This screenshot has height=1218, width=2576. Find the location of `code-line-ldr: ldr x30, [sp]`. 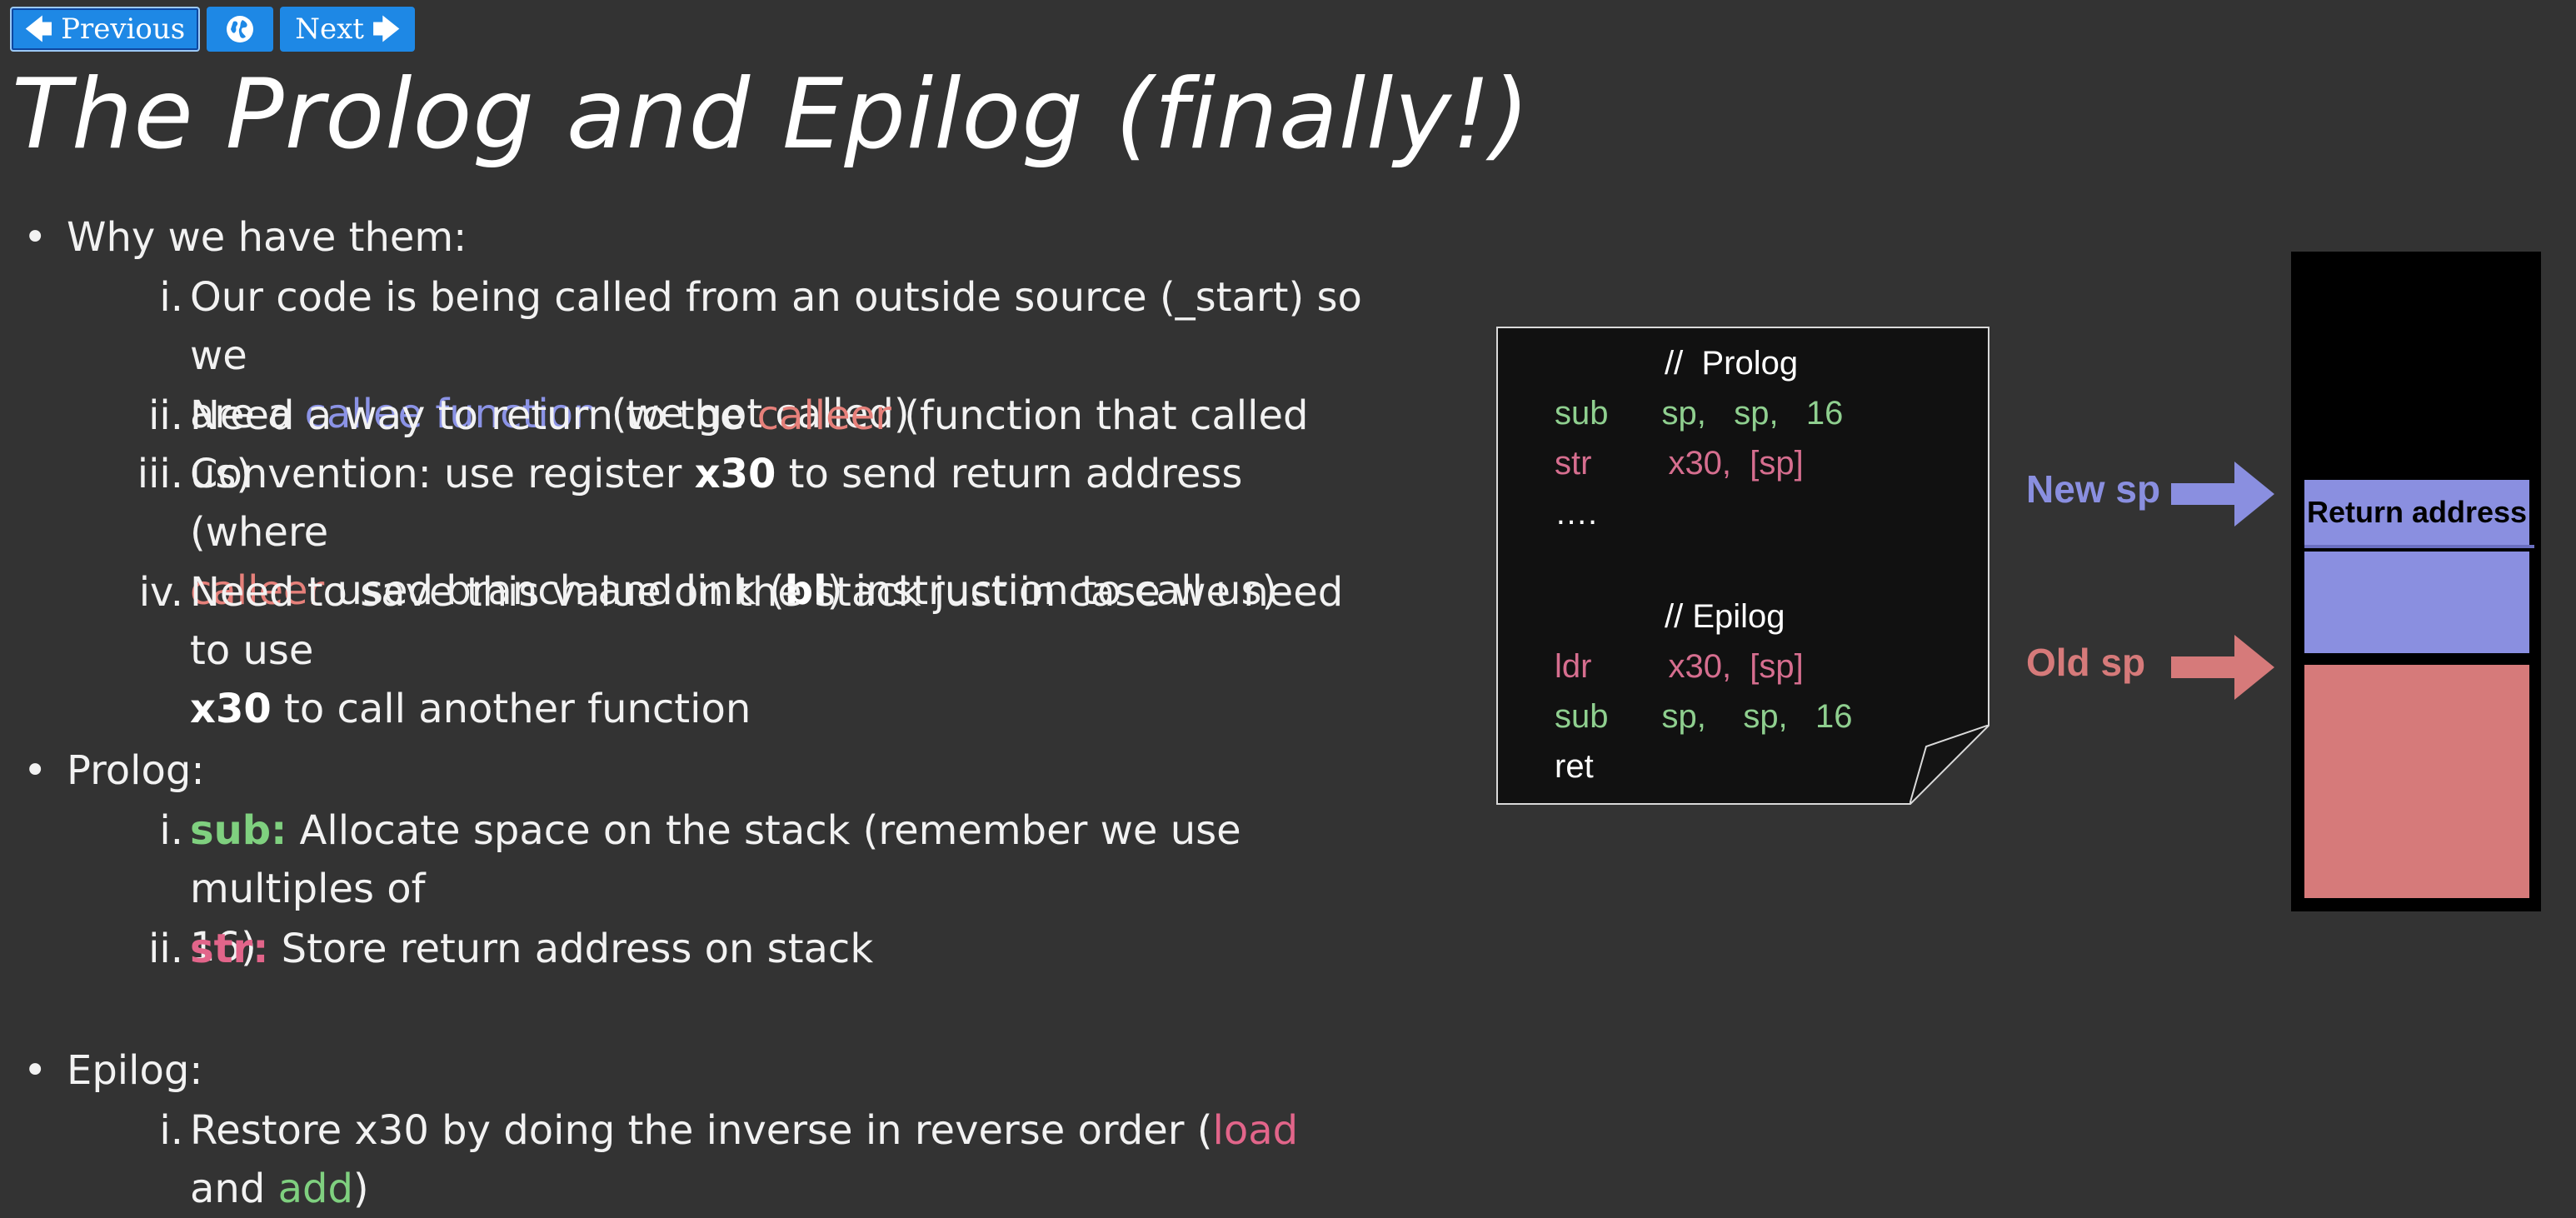

code-line-ldr: ldr x30, [sp] is located at coordinates (1679, 666).